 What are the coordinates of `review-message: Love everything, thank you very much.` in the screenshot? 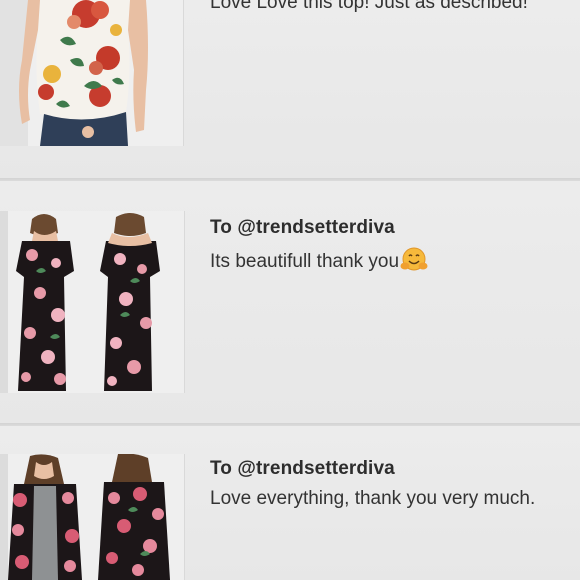 It's located at (373, 498).